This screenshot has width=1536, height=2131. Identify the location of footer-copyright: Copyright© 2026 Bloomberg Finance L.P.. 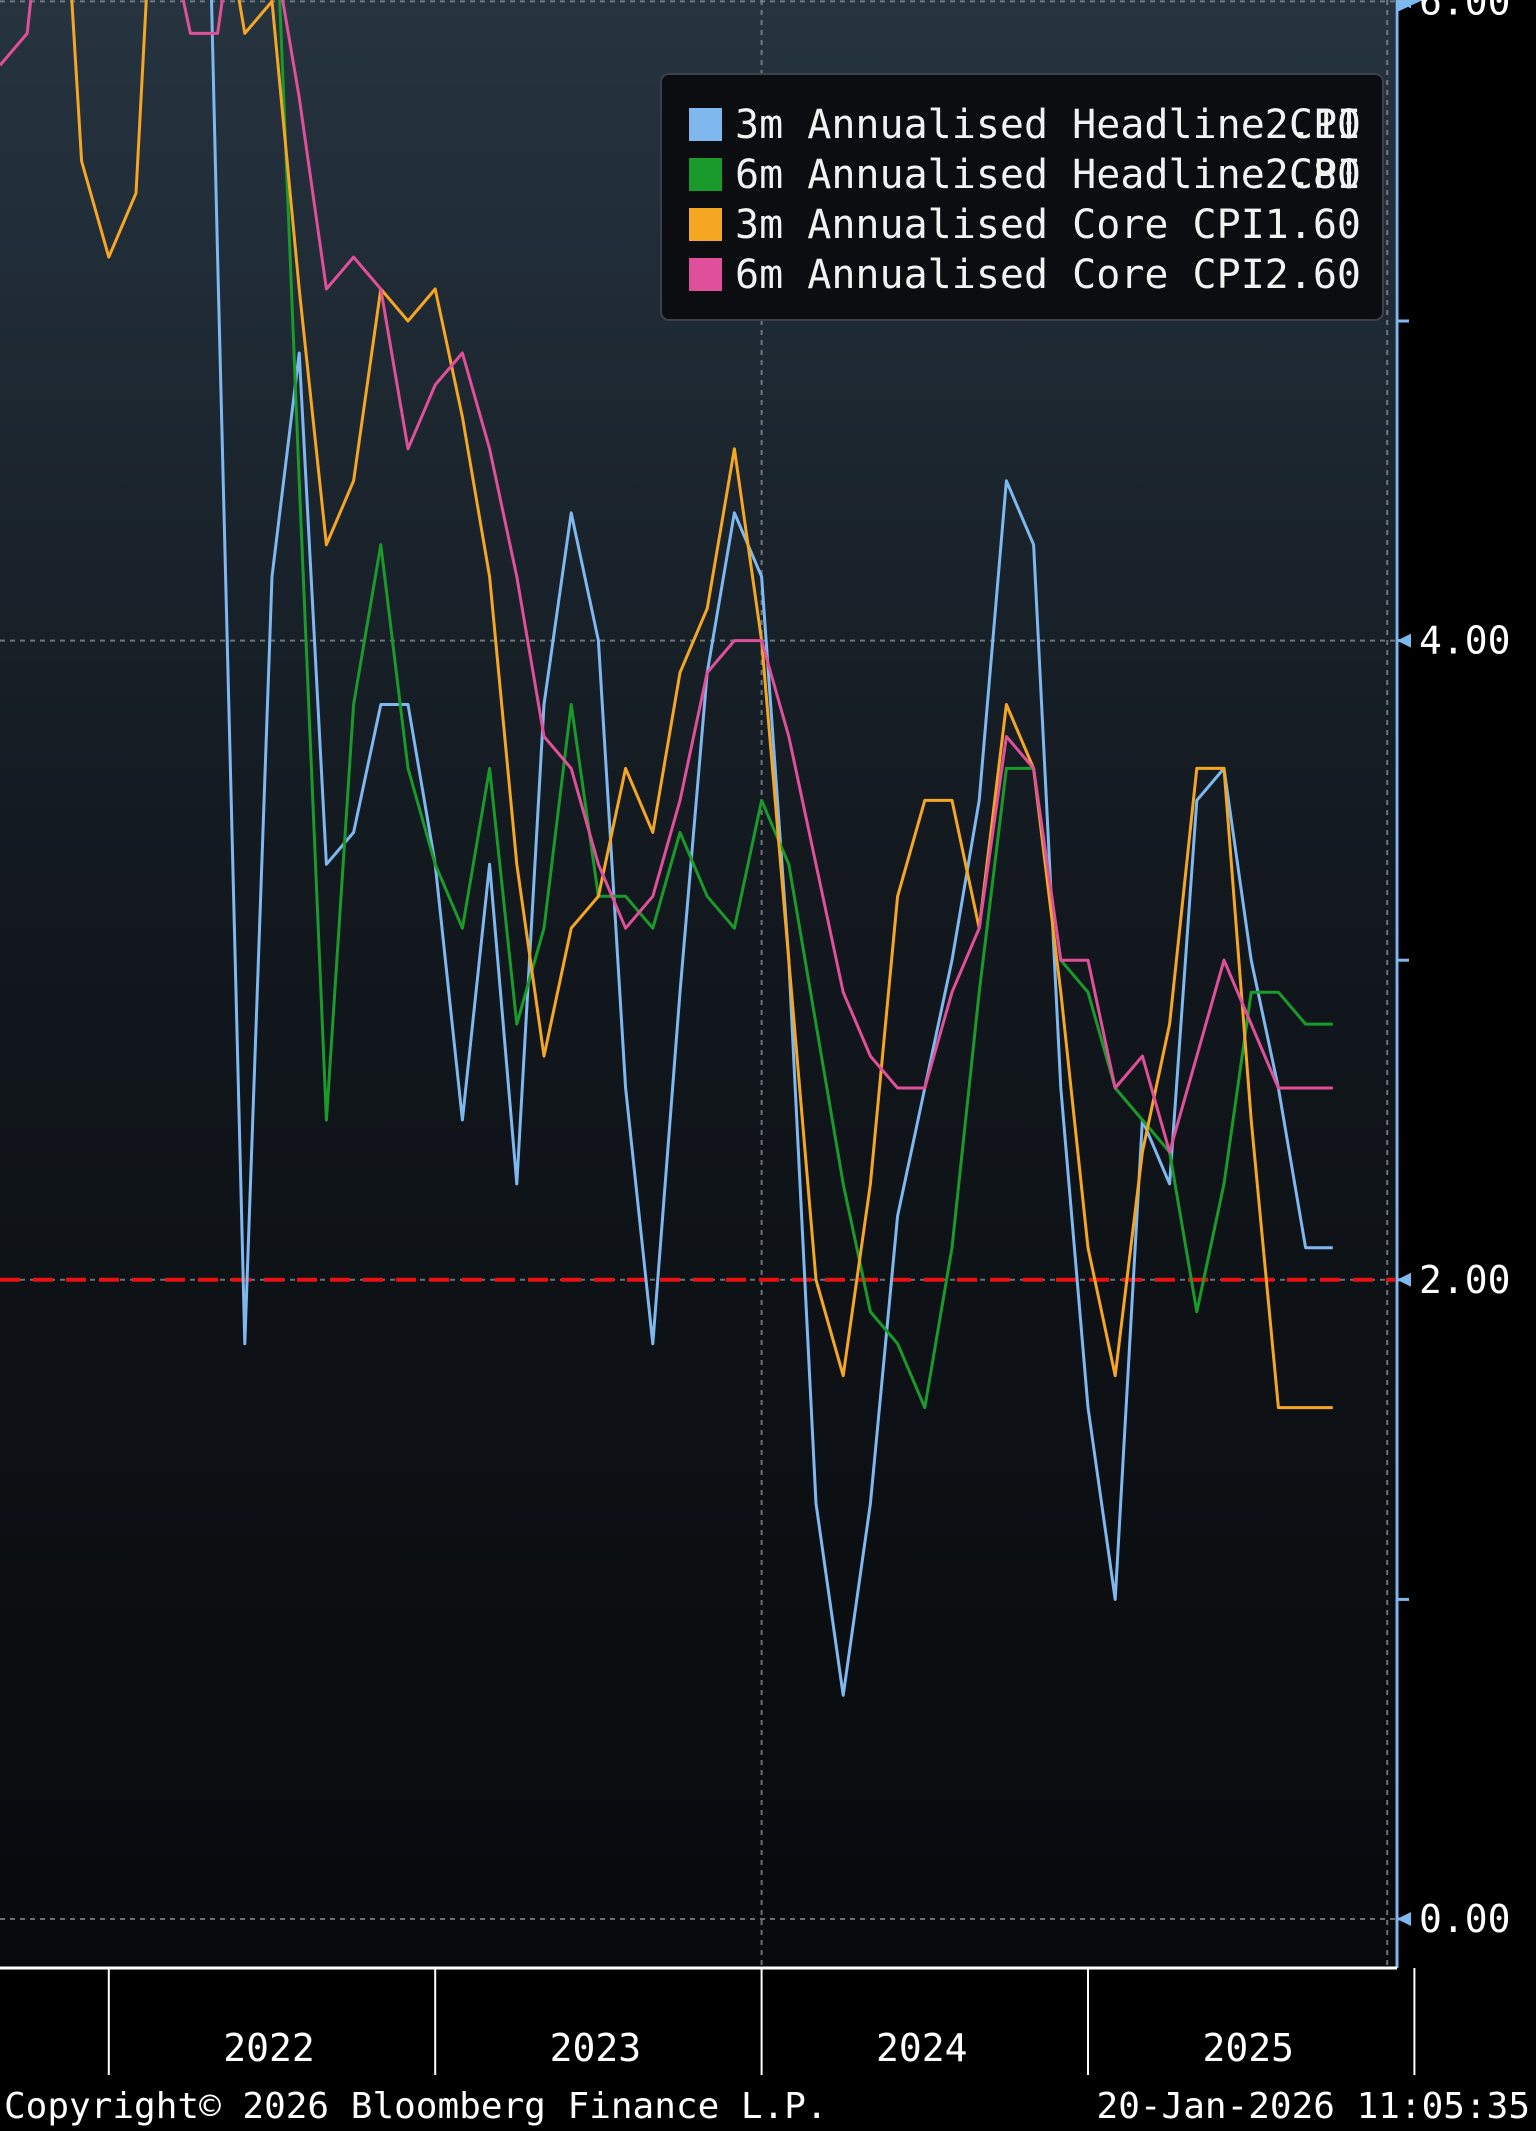
(416, 2106).